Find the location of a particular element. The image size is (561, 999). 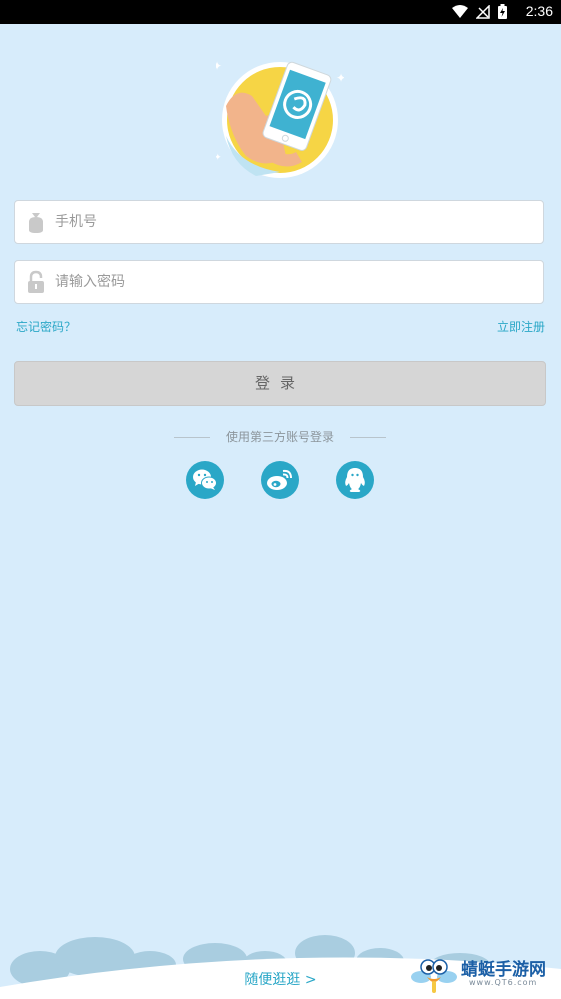

dragonfly-mascot-logo is located at coordinates (434, 976).